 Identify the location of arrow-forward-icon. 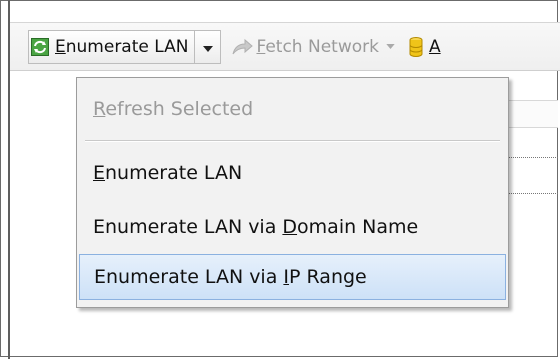
(242, 47).